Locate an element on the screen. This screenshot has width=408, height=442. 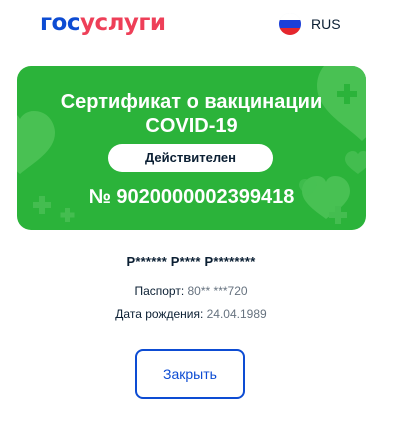
passport-label: Паспорт: is located at coordinates (159, 291).